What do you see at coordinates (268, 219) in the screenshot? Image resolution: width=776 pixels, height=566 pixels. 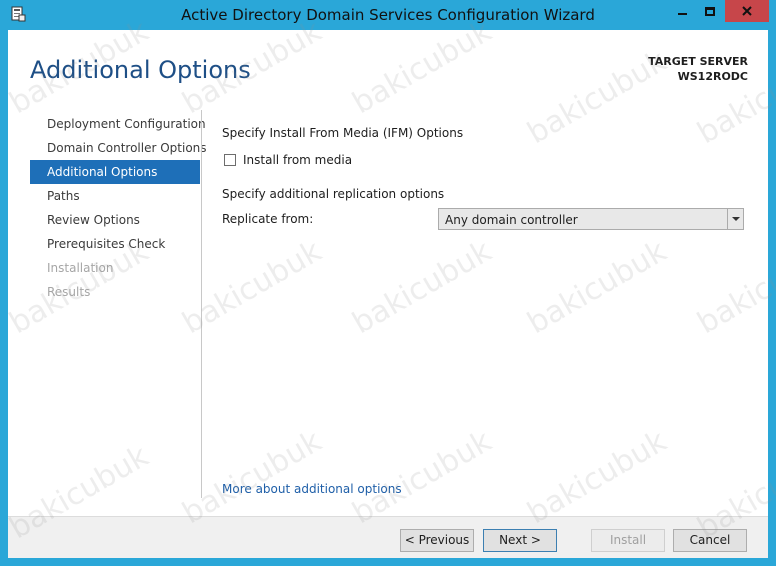 I see `replicate-from-label: Replicate from:` at bounding box center [268, 219].